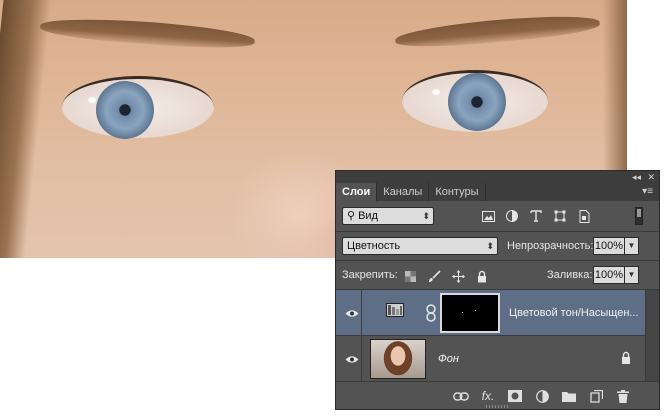  Describe the element at coordinates (497, 31) in the screenshot. I see `eyebrow-right` at that location.